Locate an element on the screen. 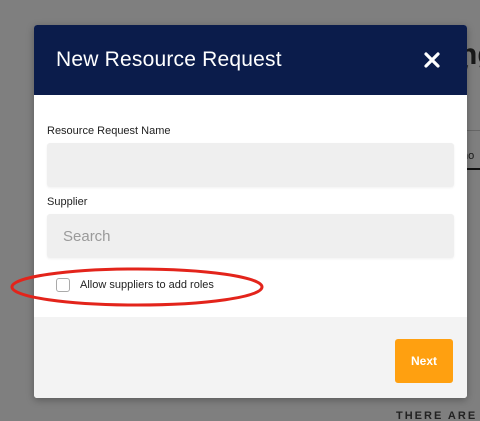 This screenshot has height=421, width=480. close-icon is located at coordinates (432, 60).